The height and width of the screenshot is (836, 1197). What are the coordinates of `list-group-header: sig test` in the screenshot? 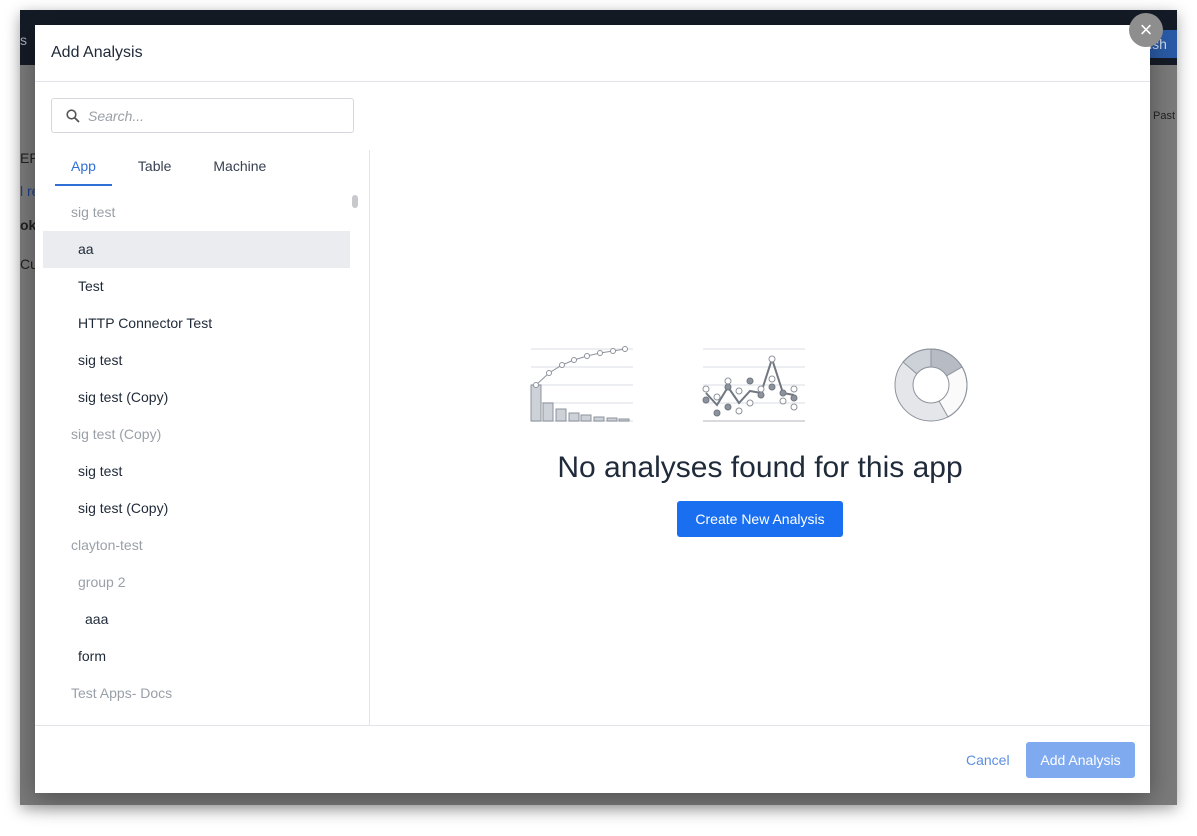 It's located at (93, 212).